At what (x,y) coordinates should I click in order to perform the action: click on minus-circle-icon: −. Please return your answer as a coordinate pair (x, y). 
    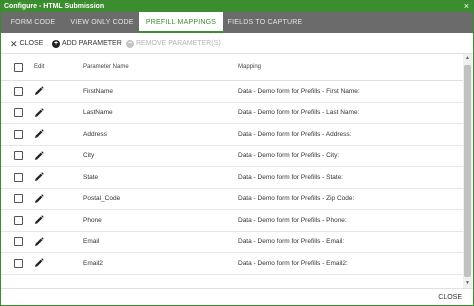
    Looking at the image, I should click on (130, 44).